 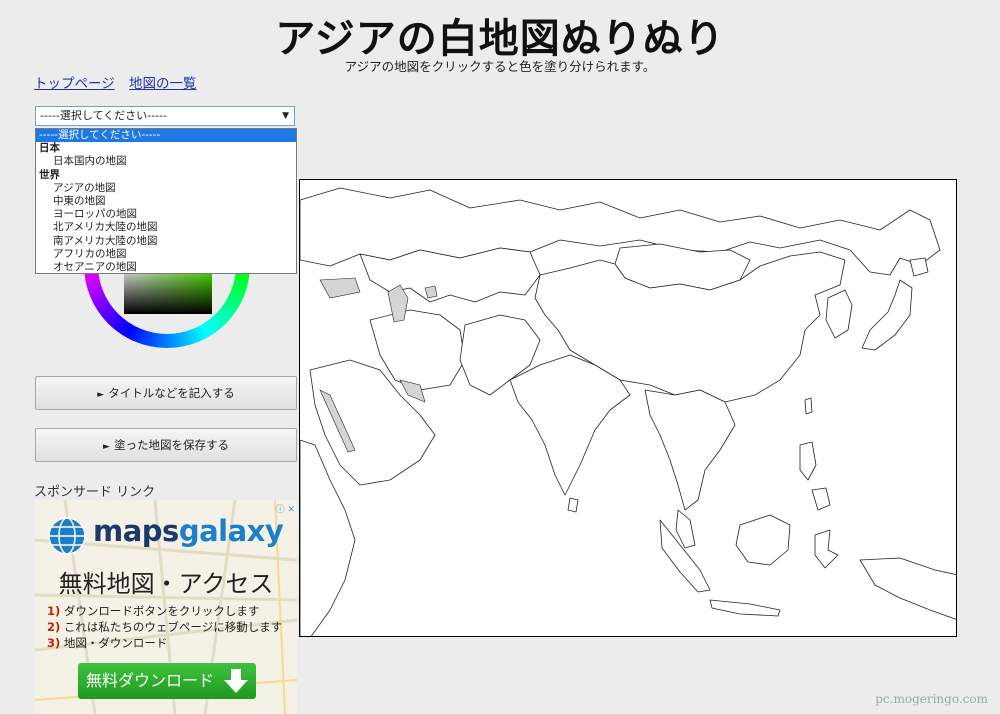 I want to click on ad-download-label: 無料ダウンロード, so click(x=150, y=680).